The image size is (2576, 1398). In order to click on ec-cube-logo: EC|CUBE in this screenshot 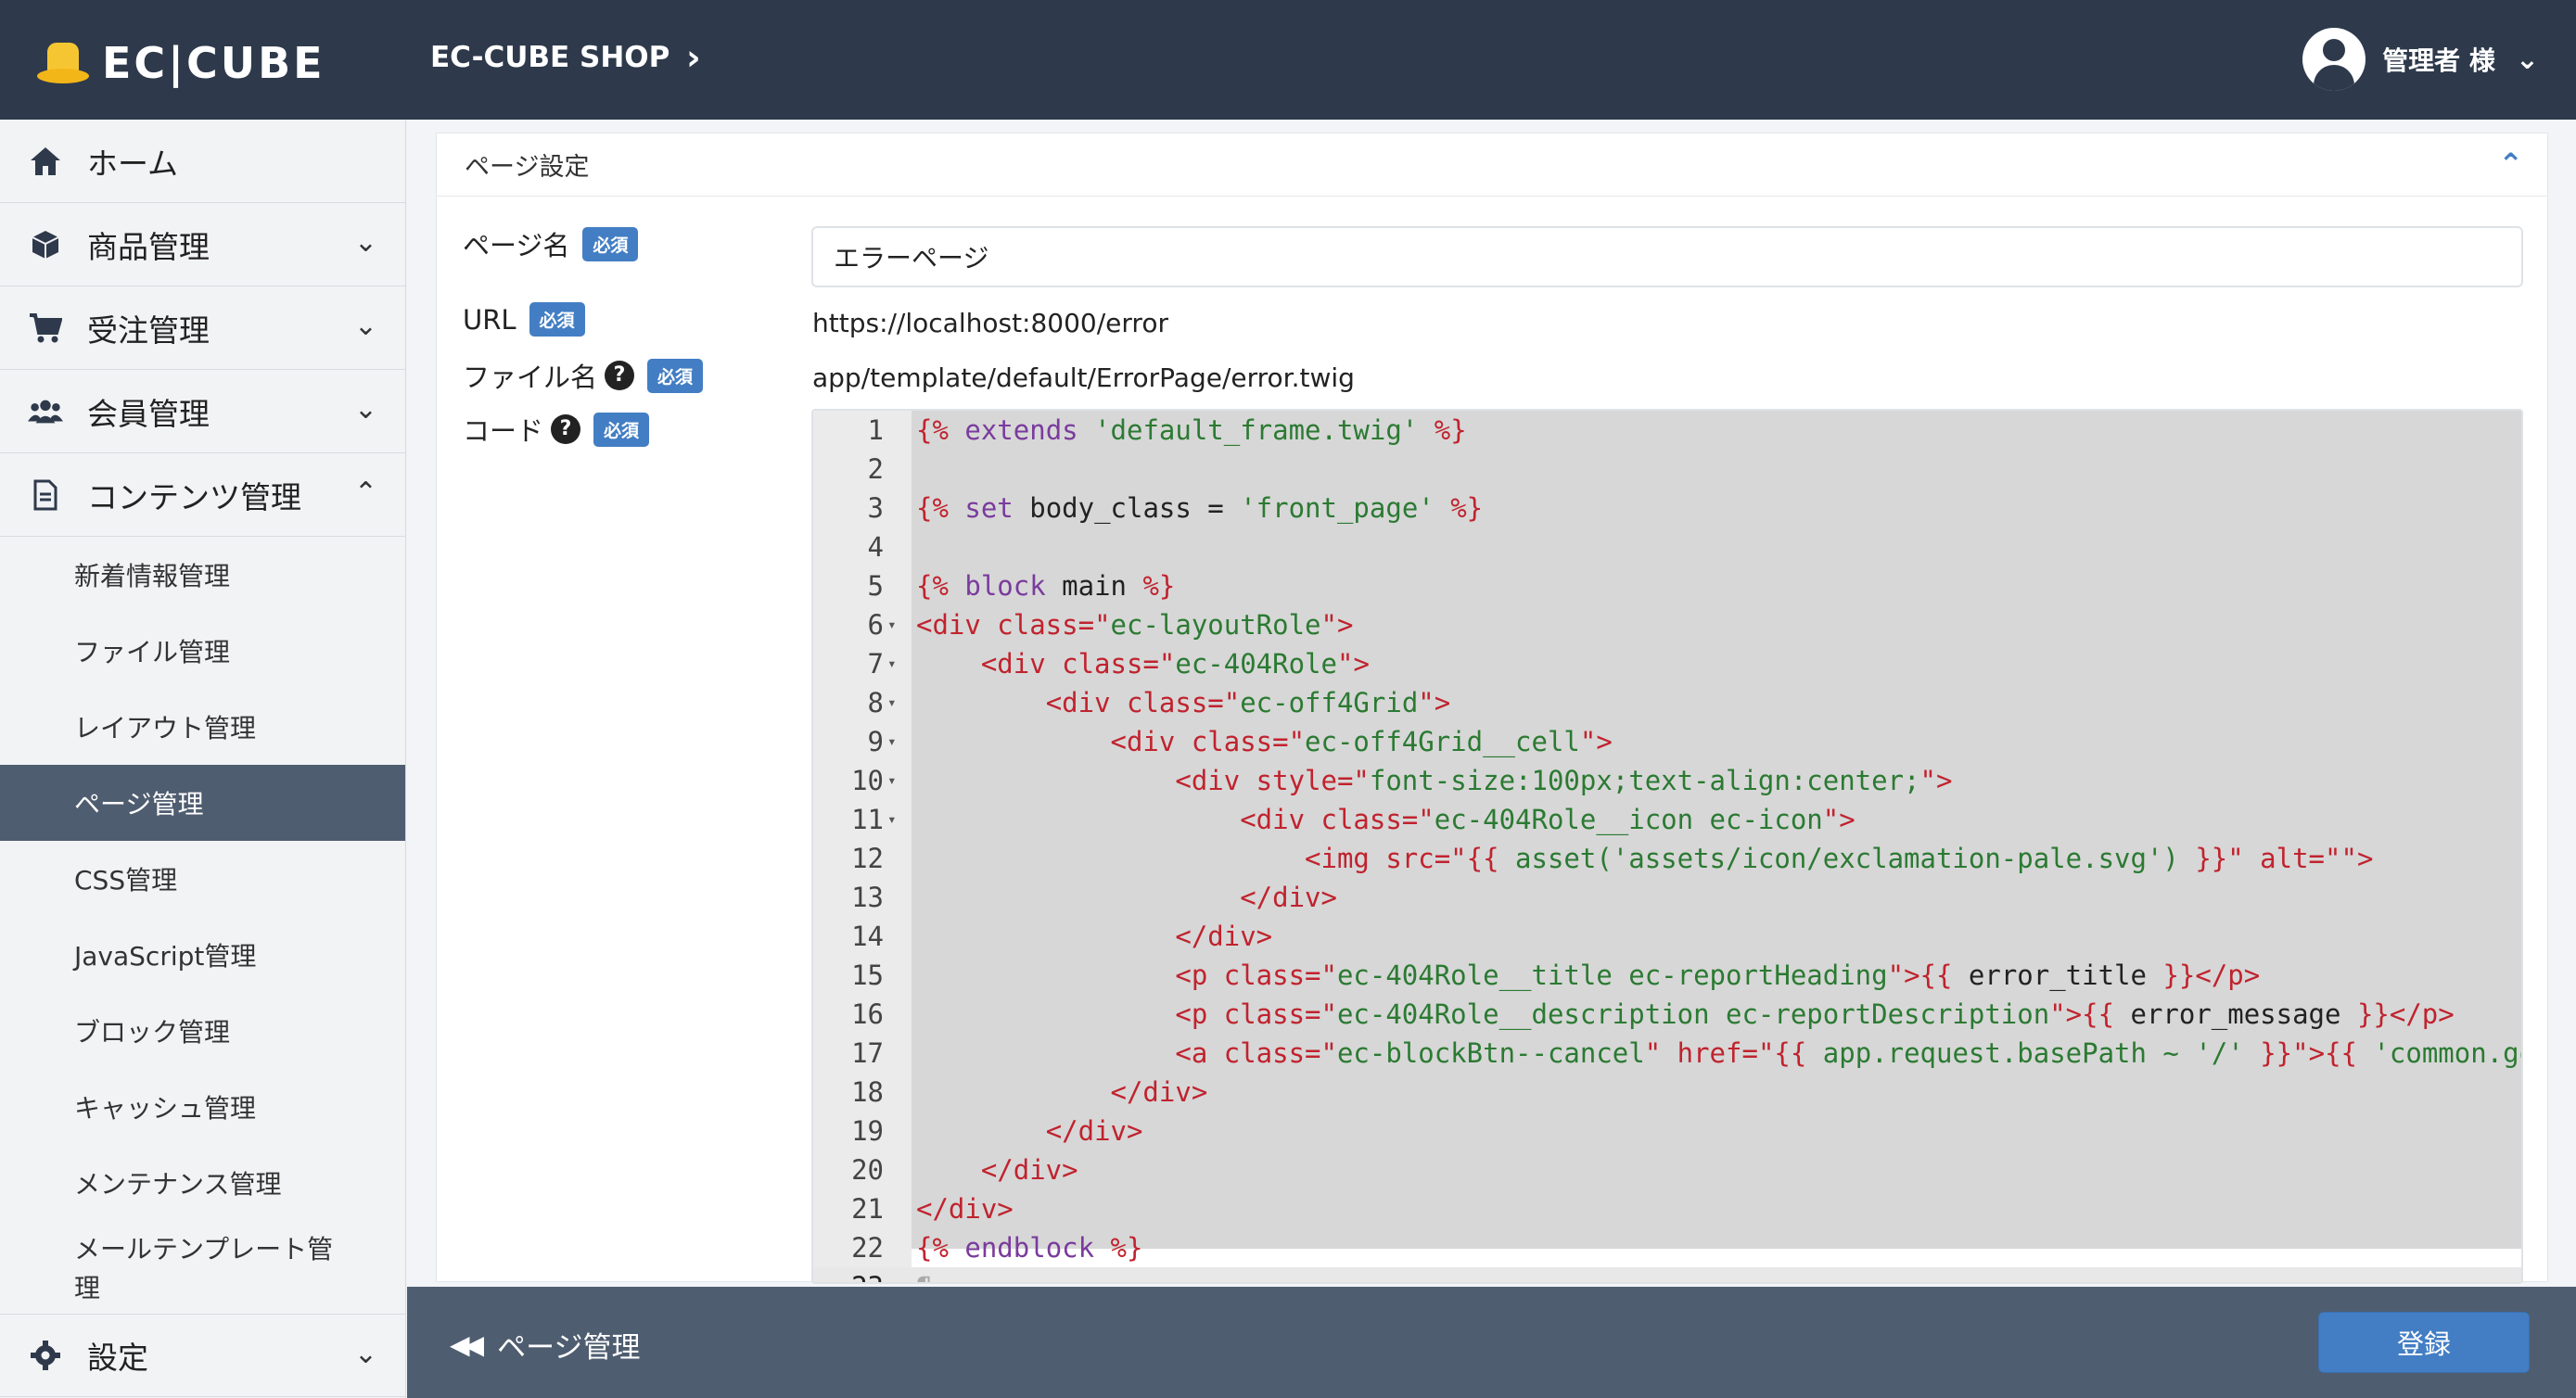, I will do `click(181, 63)`.